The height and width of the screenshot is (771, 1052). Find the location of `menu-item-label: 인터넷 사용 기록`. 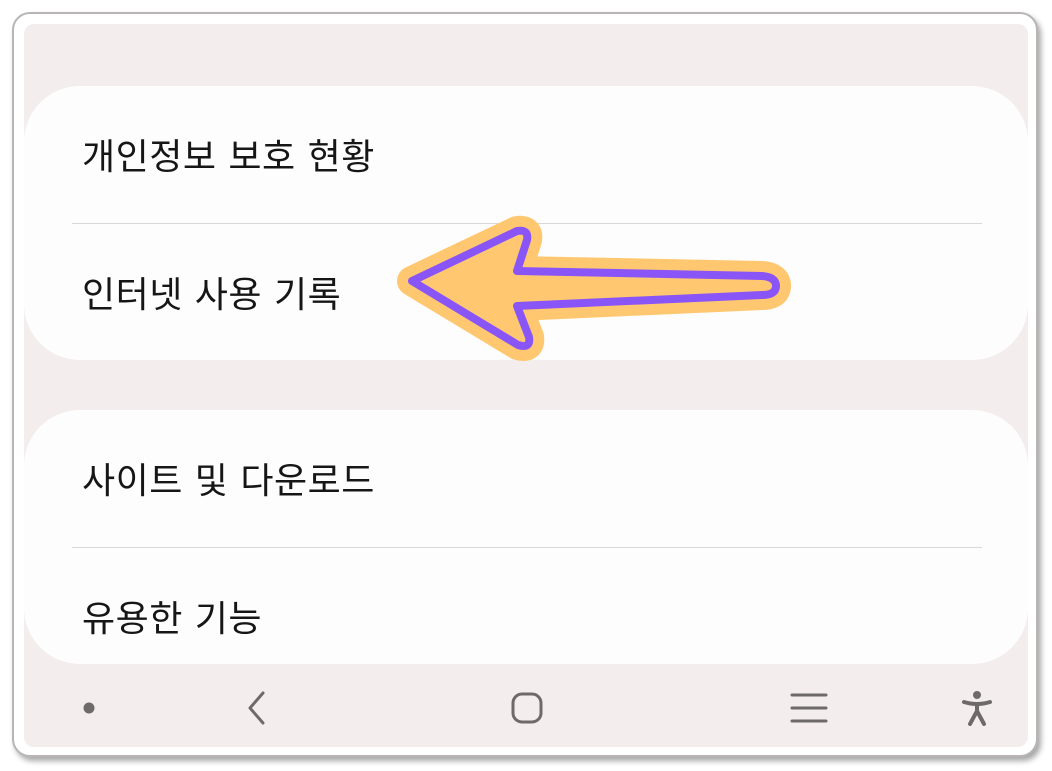

menu-item-label: 인터넷 사용 기록 is located at coordinates (212, 295).